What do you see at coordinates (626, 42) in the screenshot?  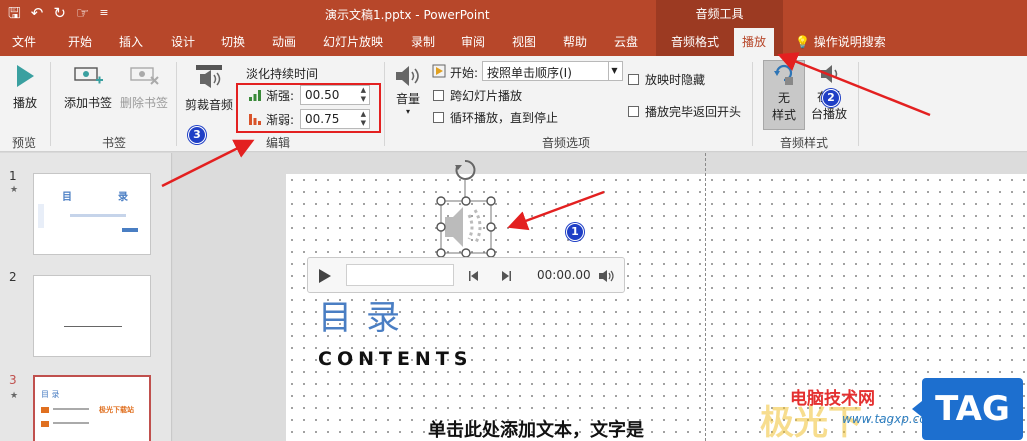 I see `tab-cloud: 云盘` at bounding box center [626, 42].